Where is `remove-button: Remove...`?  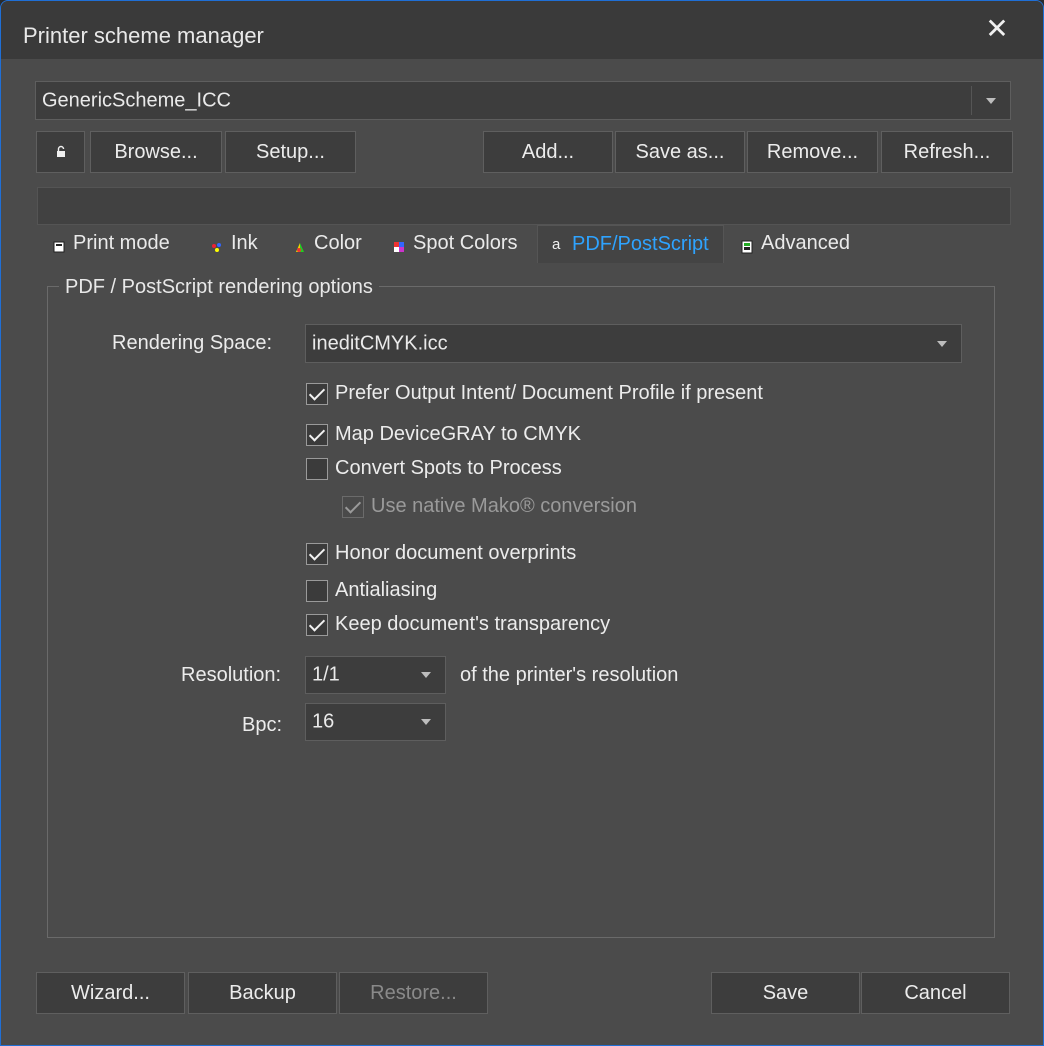
remove-button: Remove... is located at coordinates (812, 152).